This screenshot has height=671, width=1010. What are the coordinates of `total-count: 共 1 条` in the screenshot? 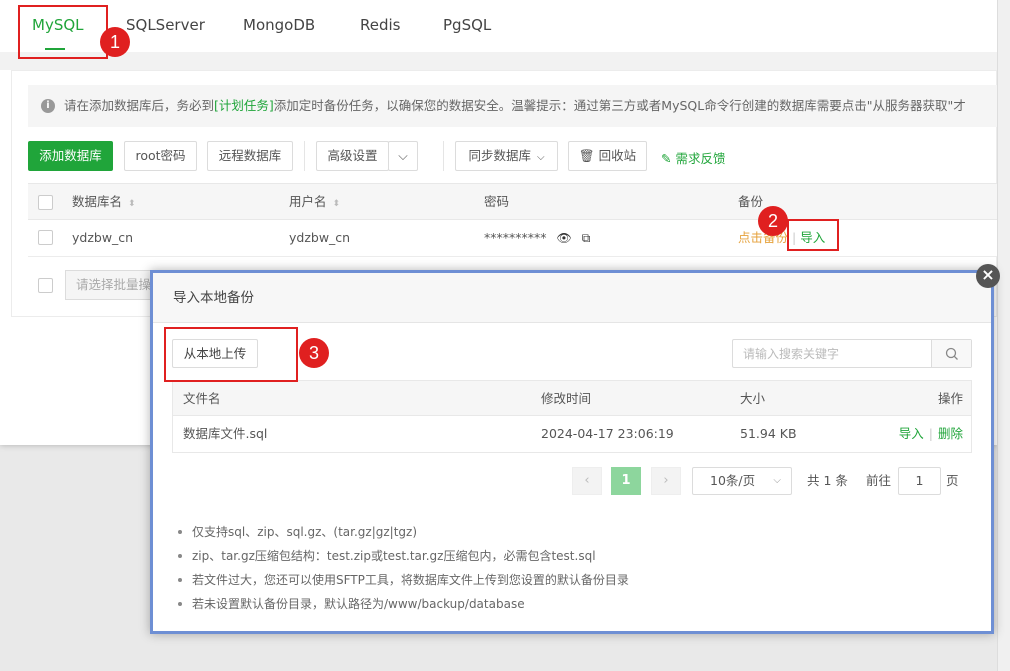 It's located at (827, 480).